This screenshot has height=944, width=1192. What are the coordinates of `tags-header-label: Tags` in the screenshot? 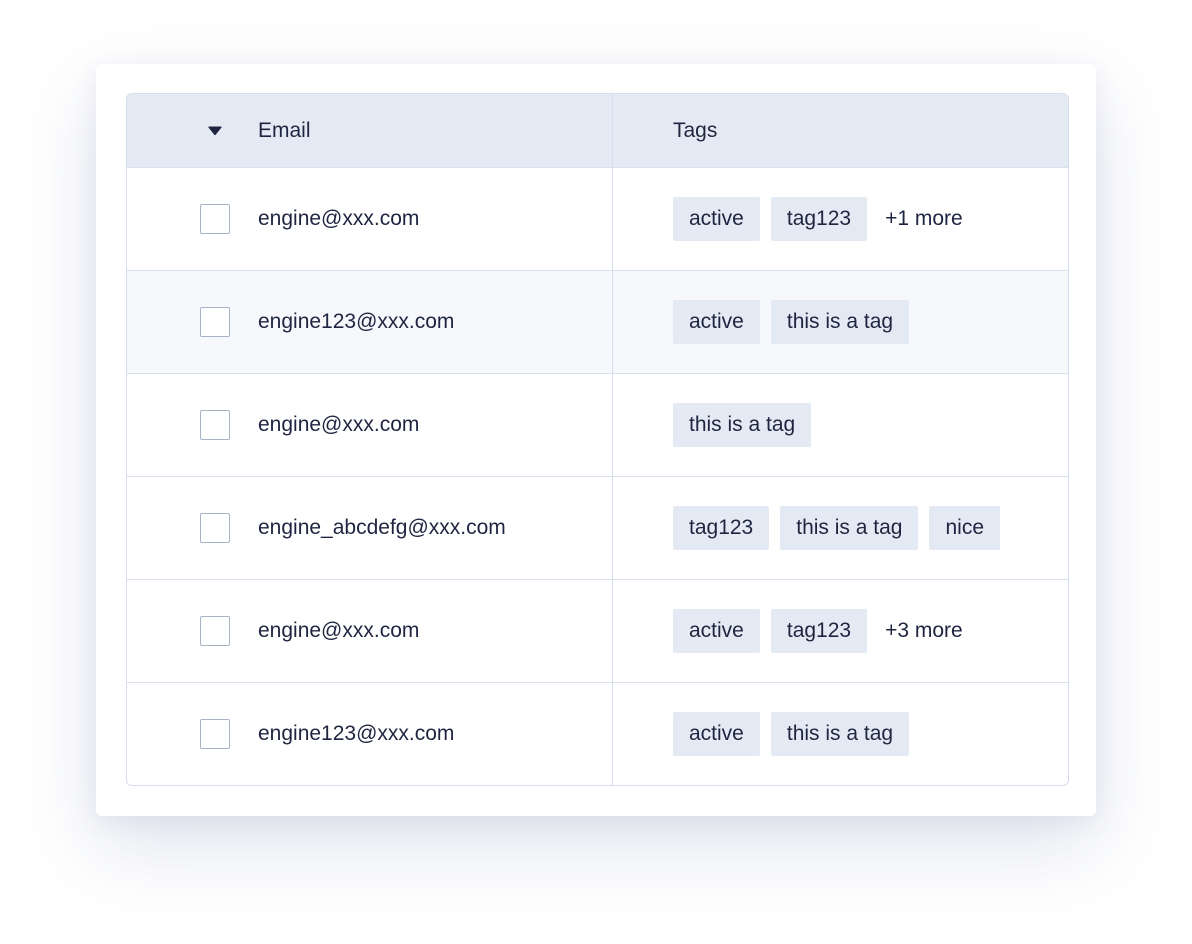 It's located at (695, 131).